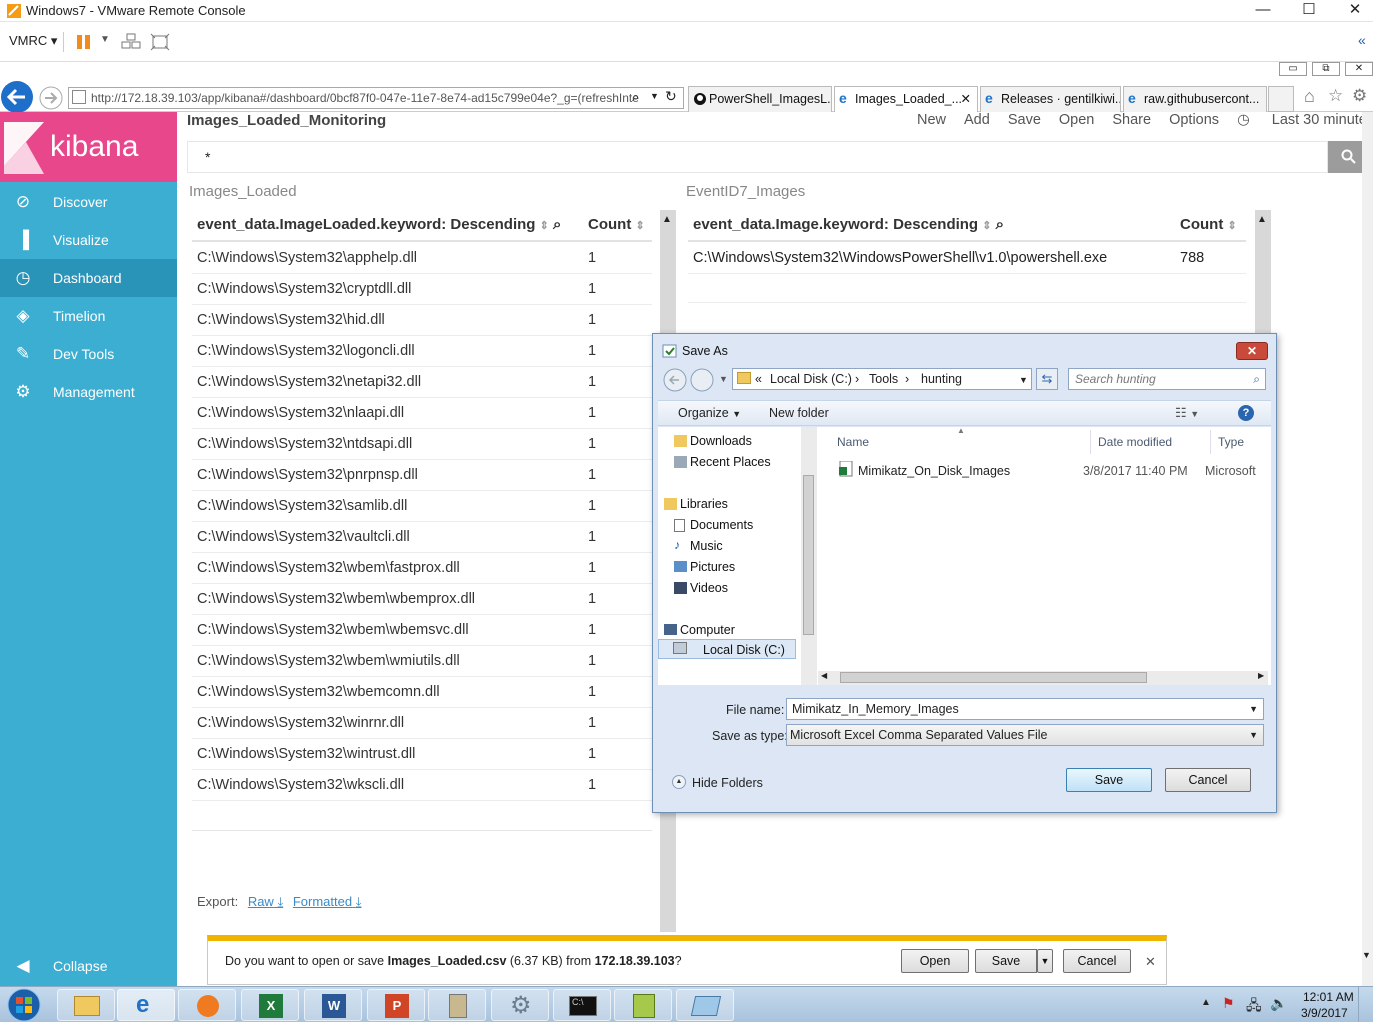 The height and width of the screenshot is (1022, 1373). What do you see at coordinates (1194, 120) in the screenshot?
I see `nav-options: Options` at bounding box center [1194, 120].